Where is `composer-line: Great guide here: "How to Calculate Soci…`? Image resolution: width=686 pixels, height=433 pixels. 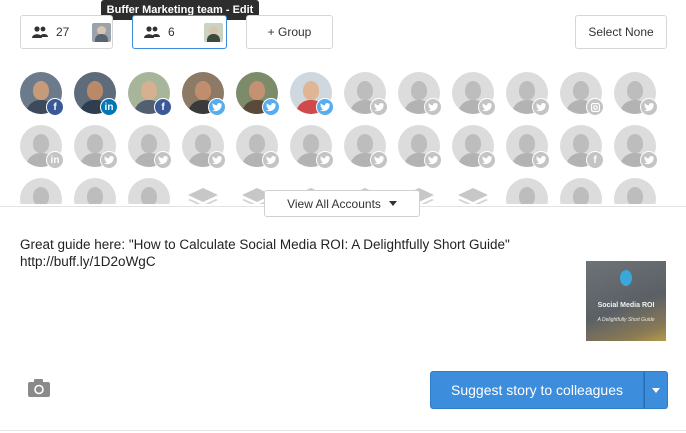 composer-line: Great guide here: "How to Calculate Soci… is located at coordinates (265, 244).